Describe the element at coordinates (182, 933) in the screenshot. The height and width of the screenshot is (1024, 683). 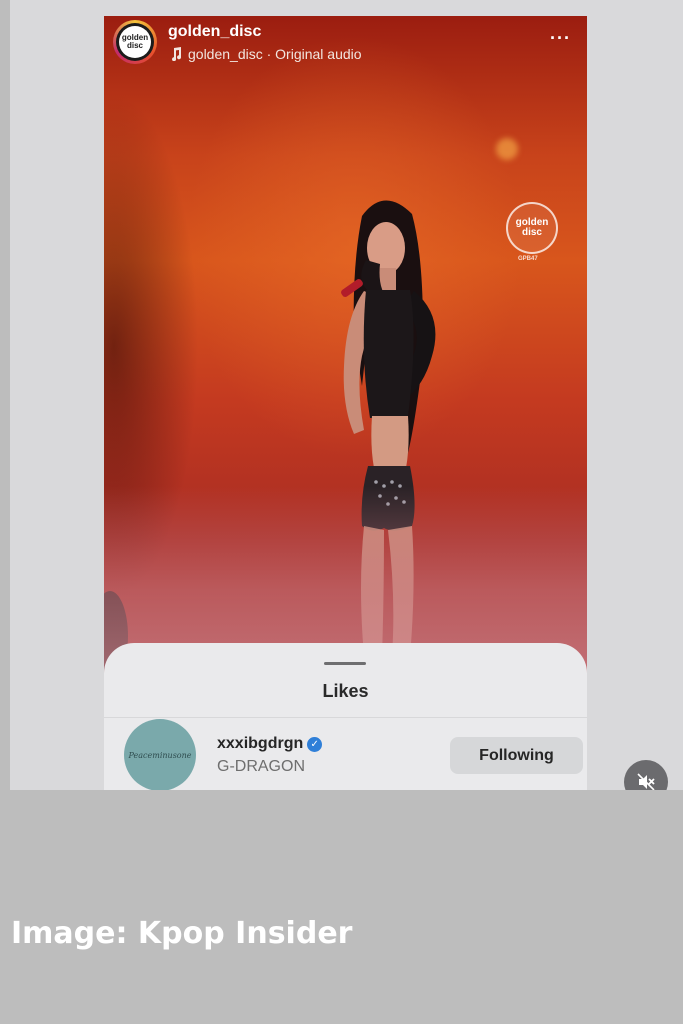
I see `image-credit: Image: Kpop Insider` at that location.